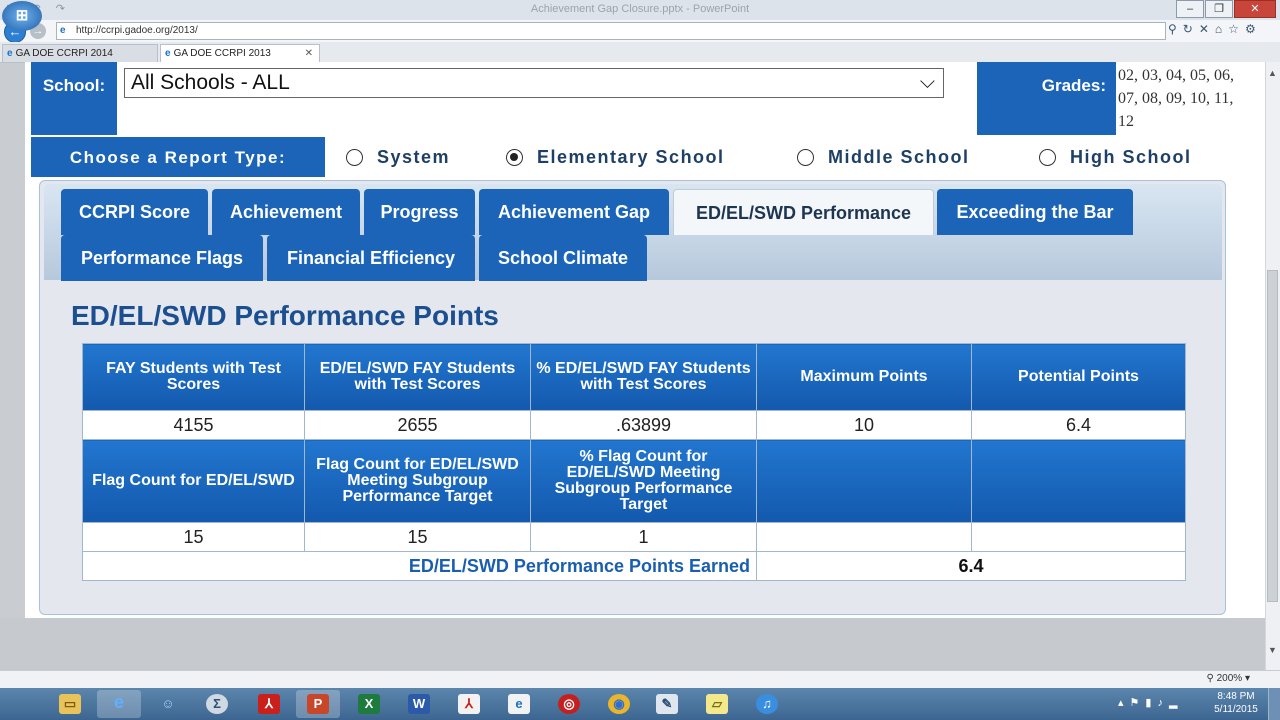 This screenshot has height=720, width=1280. Describe the element at coordinates (1046, 98) in the screenshot. I see `grades-label: Grades:` at that location.